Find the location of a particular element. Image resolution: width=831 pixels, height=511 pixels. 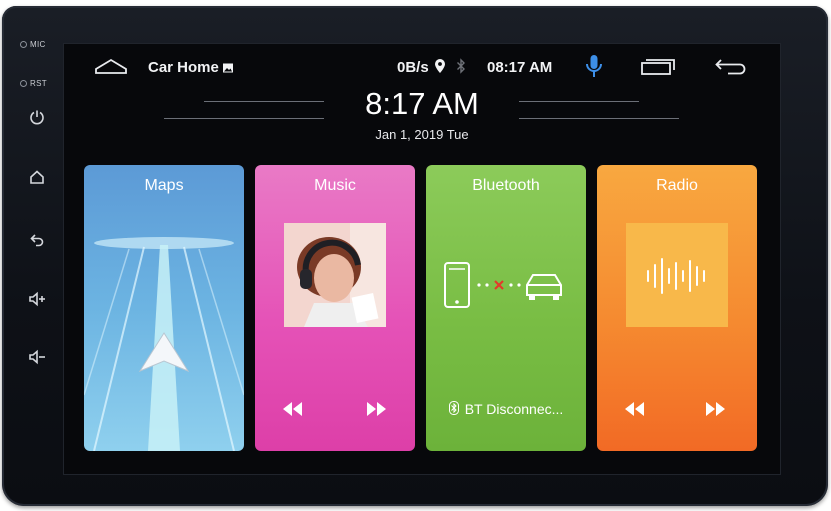

app-title: Car Home is located at coordinates (191, 67).